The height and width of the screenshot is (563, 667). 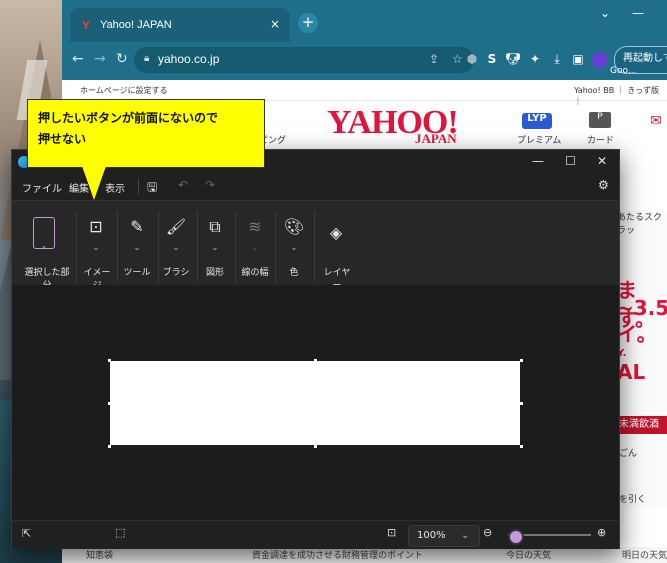 I want to click on card-label: カード, so click(x=600, y=139).